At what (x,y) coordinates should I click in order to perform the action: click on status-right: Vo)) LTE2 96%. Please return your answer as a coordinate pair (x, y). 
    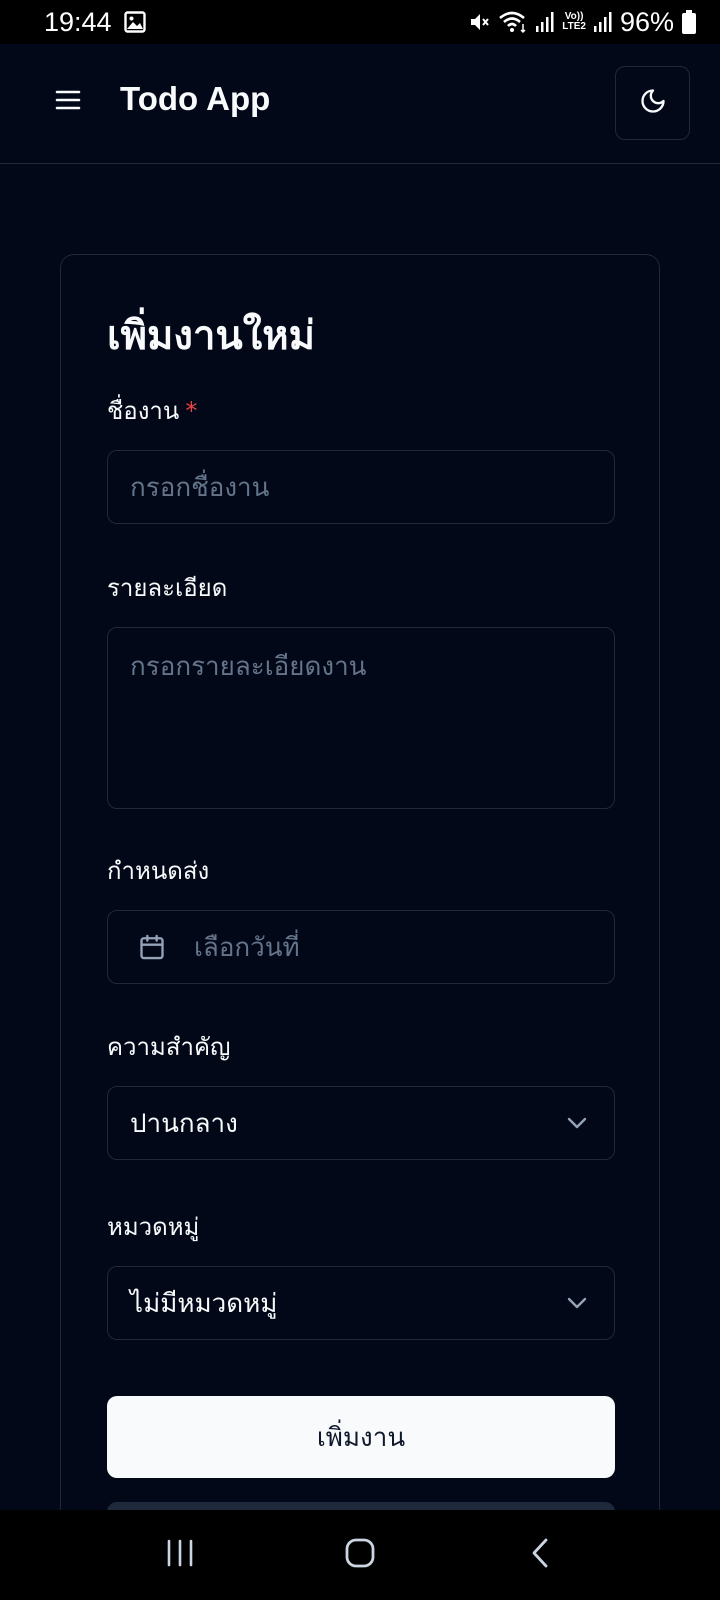
    Looking at the image, I should click on (582, 22).